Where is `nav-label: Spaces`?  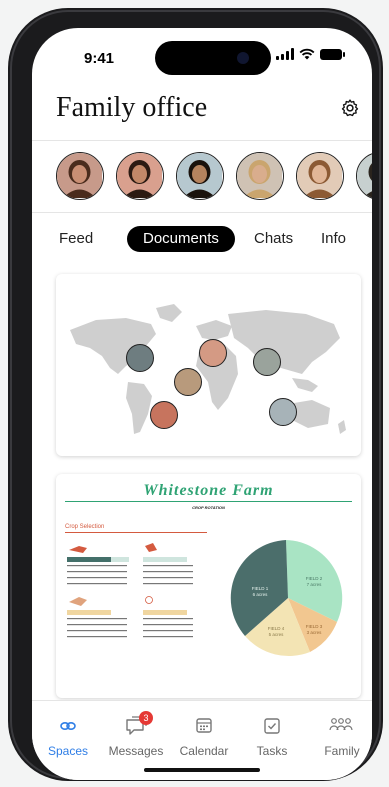 nav-label: Spaces is located at coordinates (68, 751).